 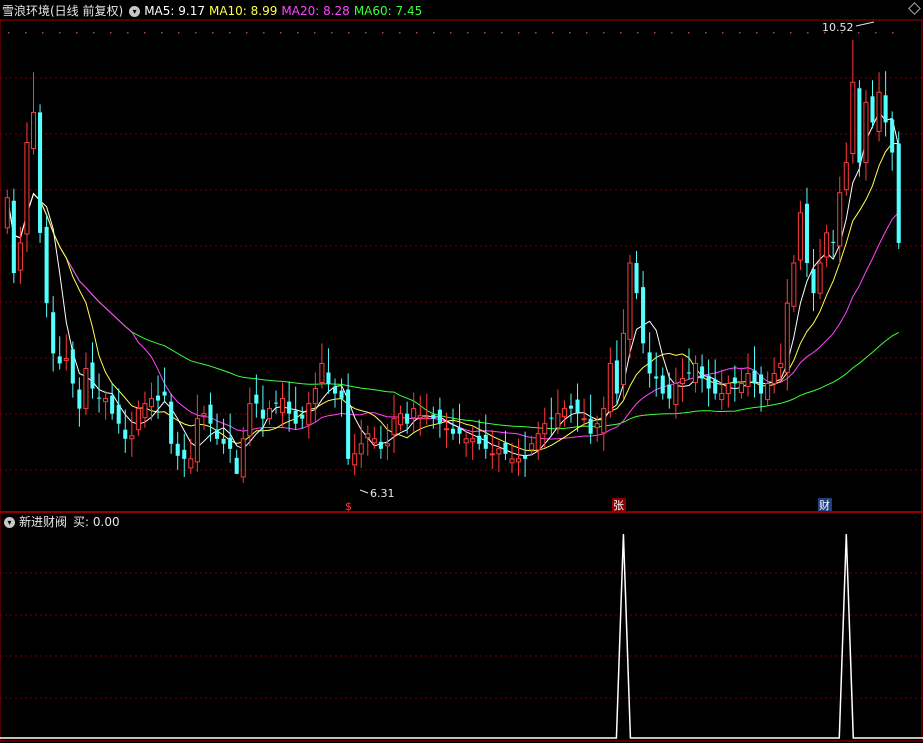 What do you see at coordinates (348, 506) in the screenshot?
I see `signal-marker-s: $` at bounding box center [348, 506].